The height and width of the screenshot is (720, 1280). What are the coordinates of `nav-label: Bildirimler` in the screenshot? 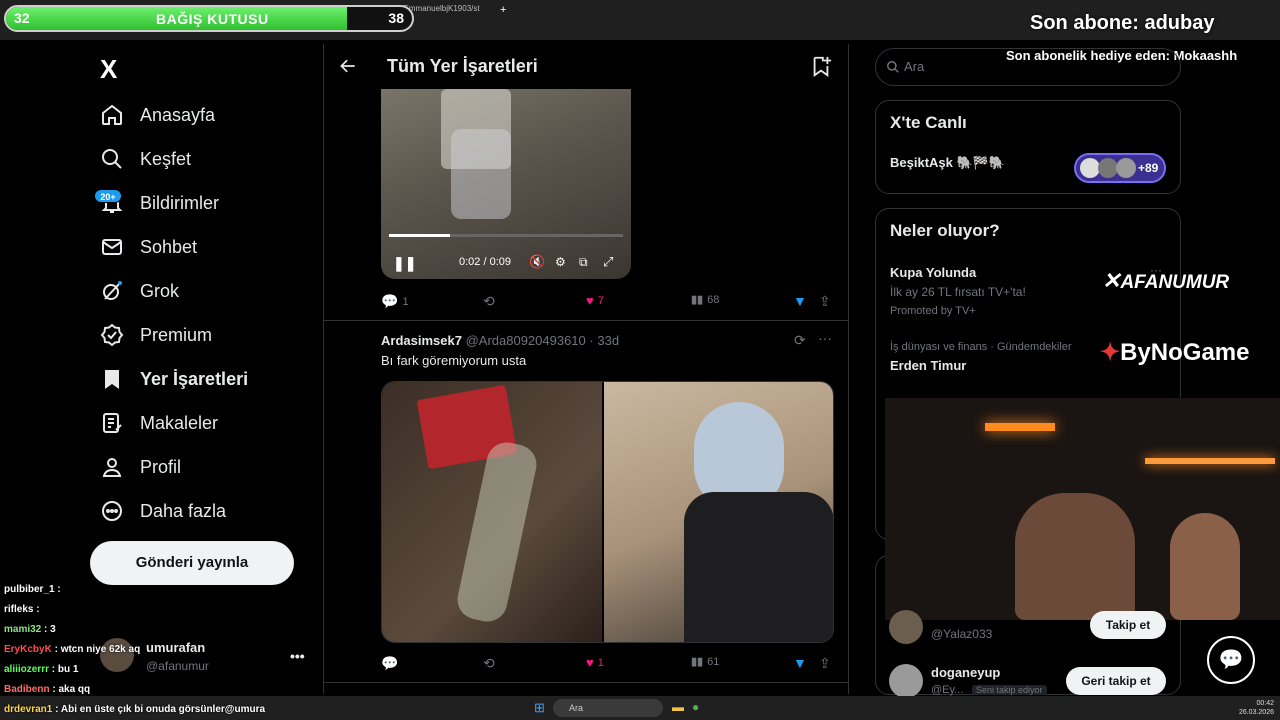 It's located at (180, 202).